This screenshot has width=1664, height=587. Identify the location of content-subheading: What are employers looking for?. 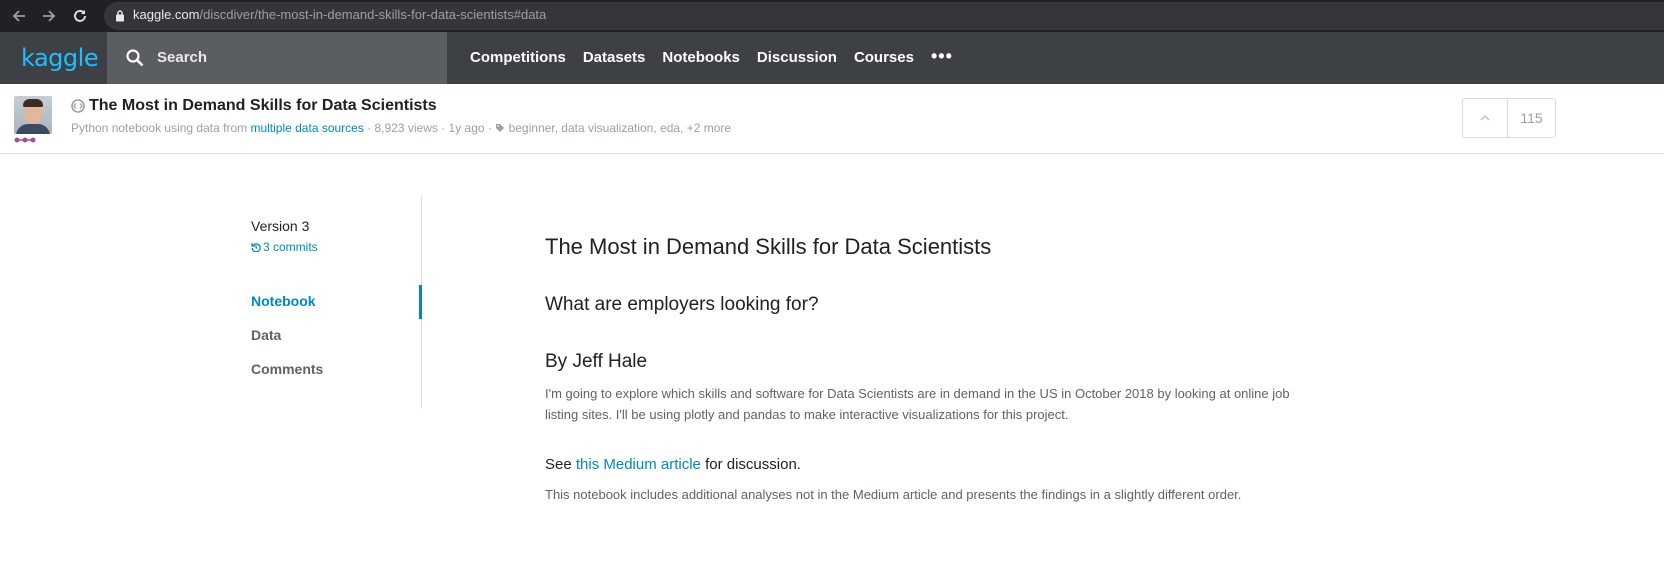
(682, 304).